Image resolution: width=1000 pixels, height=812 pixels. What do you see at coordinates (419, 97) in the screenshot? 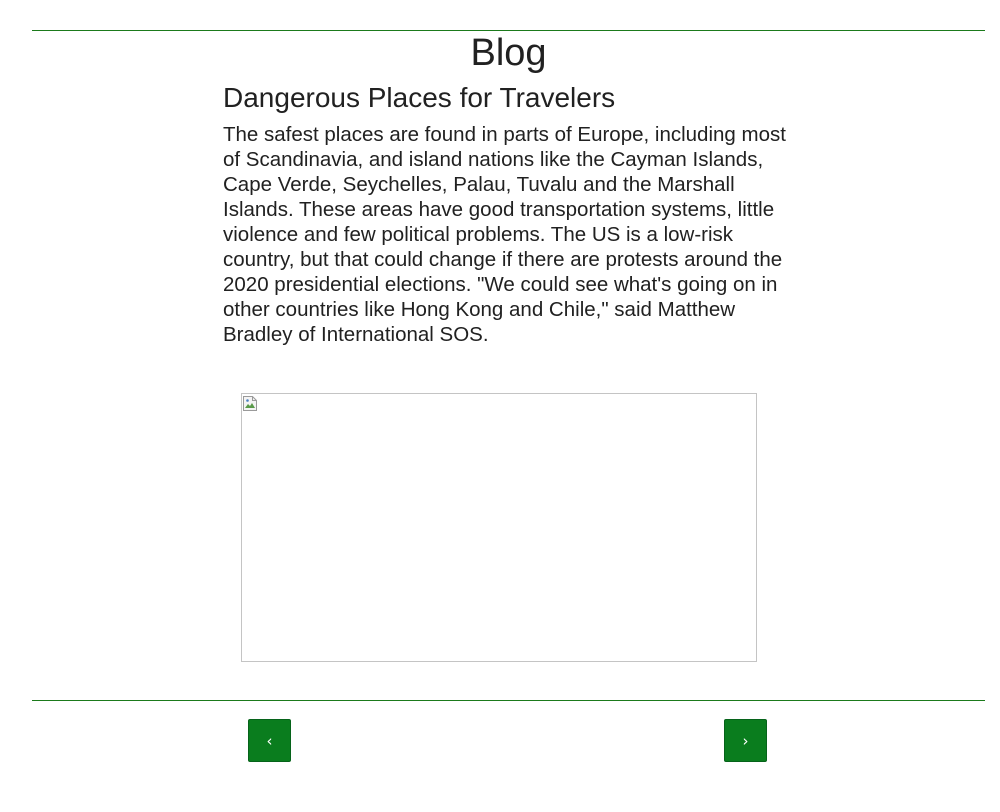
I see `post-title: Dangerous Places for Travelers` at bounding box center [419, 97].